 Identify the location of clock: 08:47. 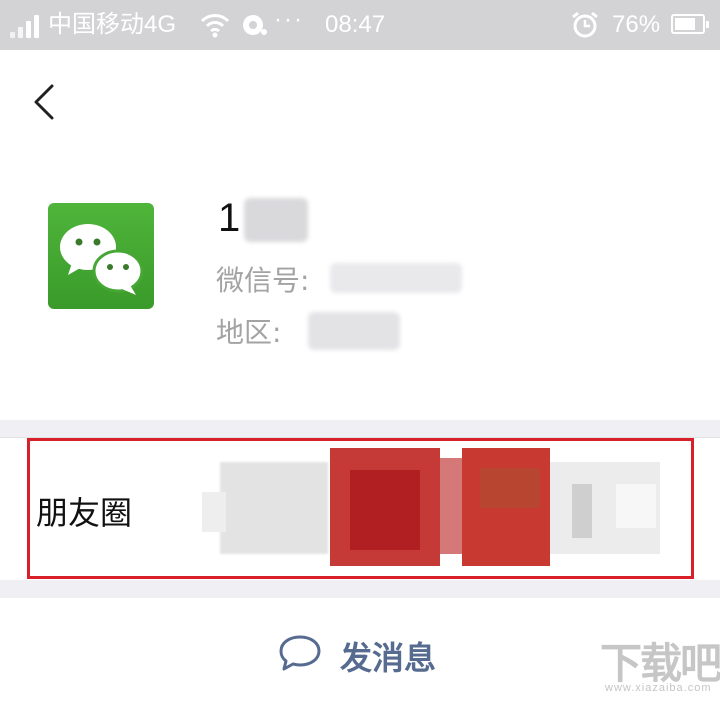
(355, 24).